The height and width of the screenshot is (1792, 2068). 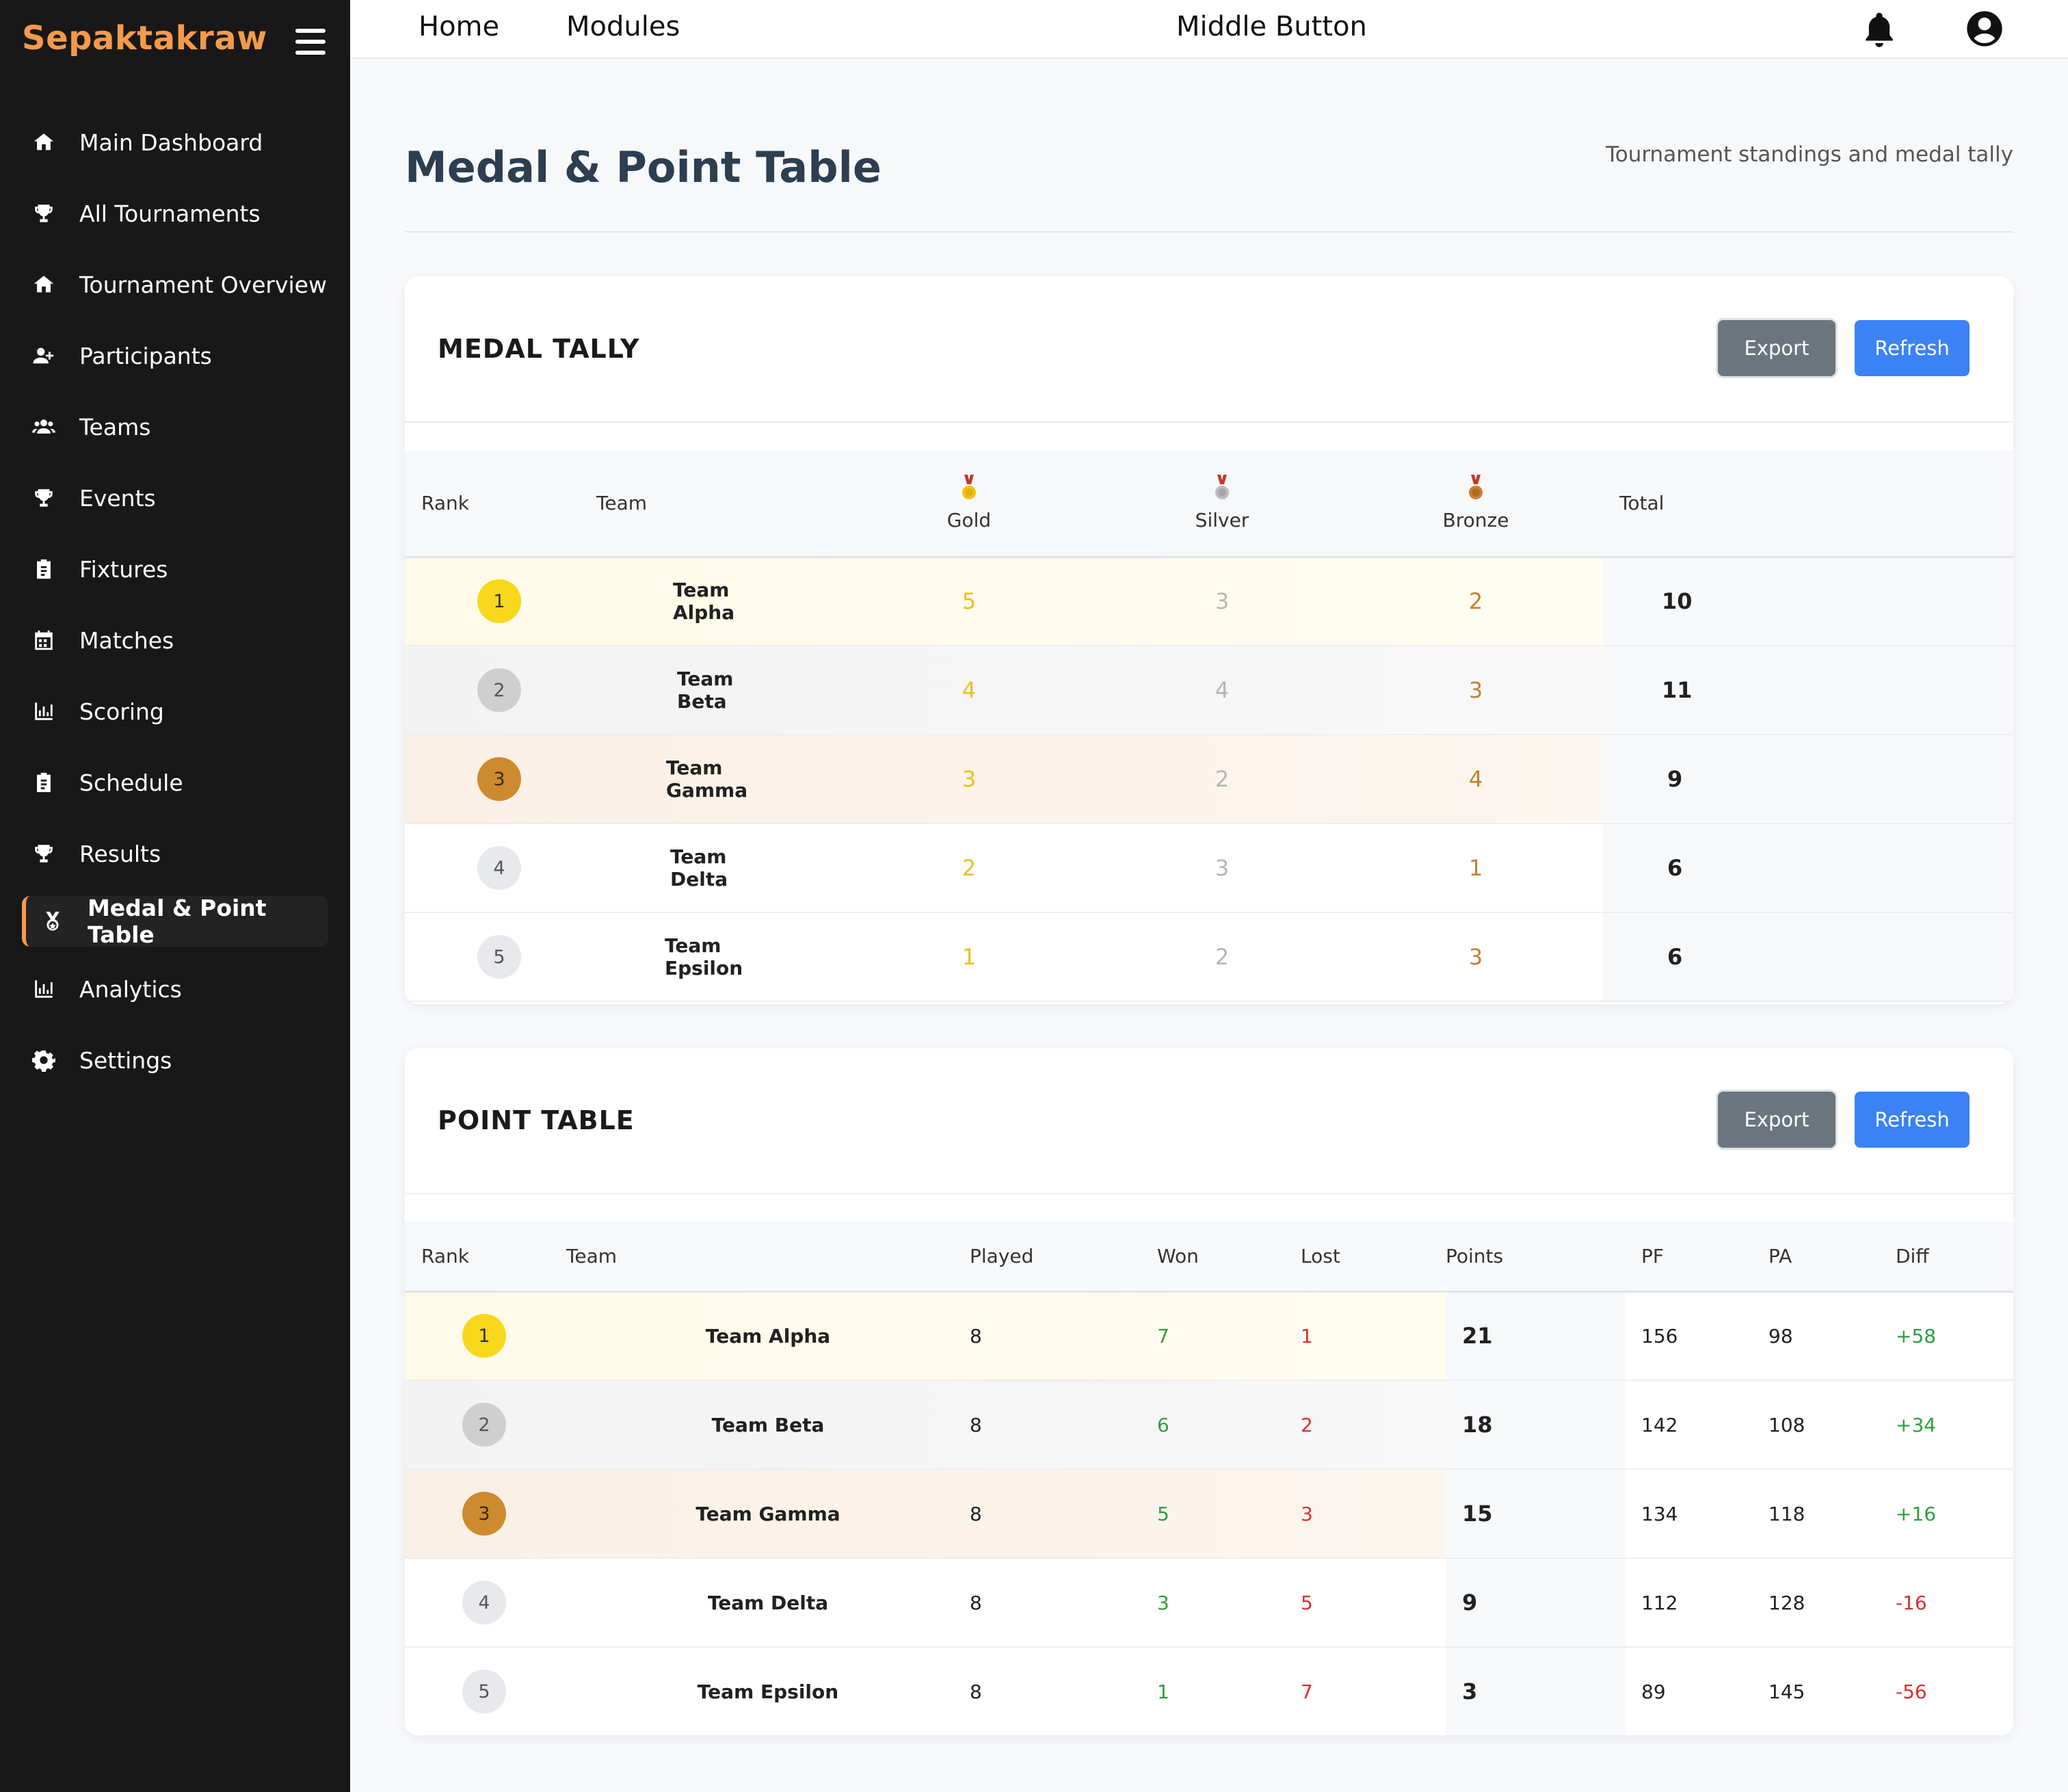 I want to click on points-value: 15, so click(x=1535, y=1514).